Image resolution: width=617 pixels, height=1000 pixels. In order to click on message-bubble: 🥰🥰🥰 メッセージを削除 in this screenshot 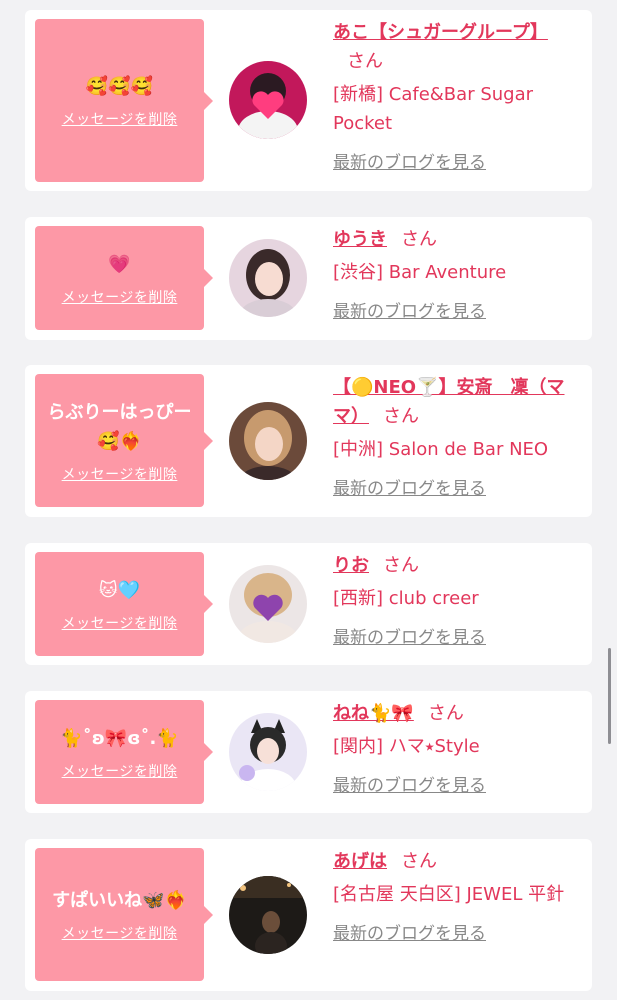, I will do `click(124, 100)`.